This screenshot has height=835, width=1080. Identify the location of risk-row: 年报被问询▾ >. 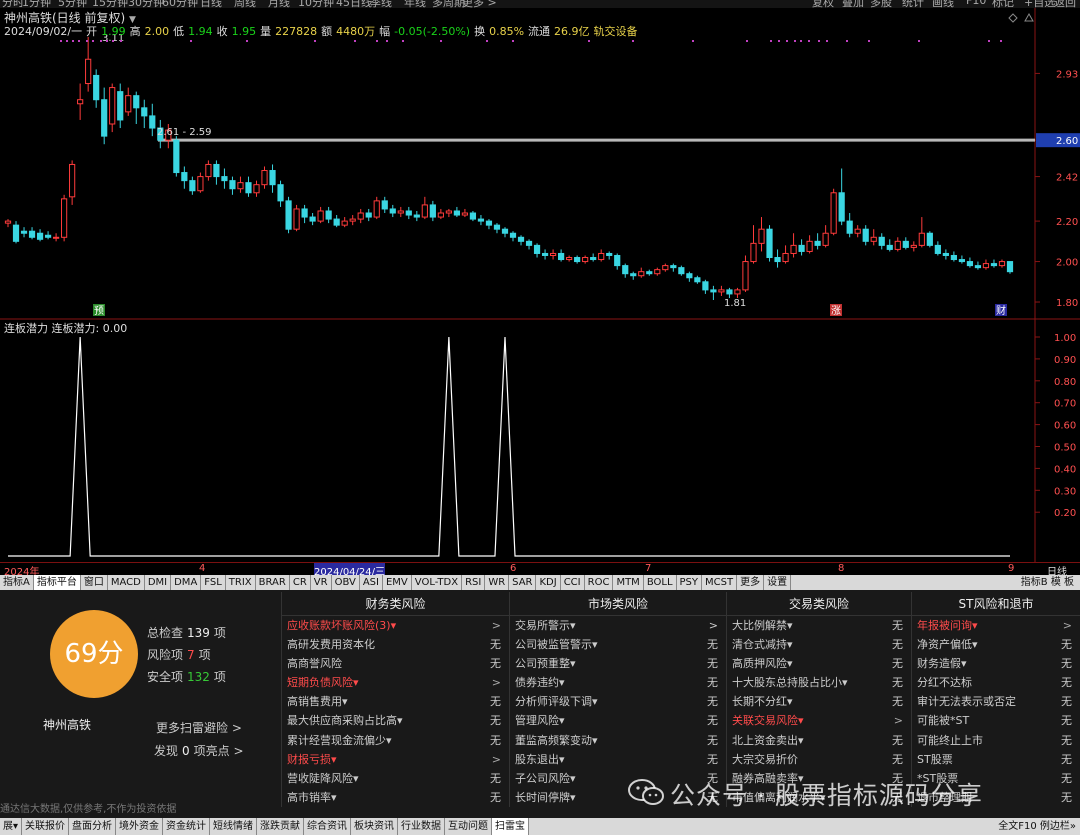
(996, 625).